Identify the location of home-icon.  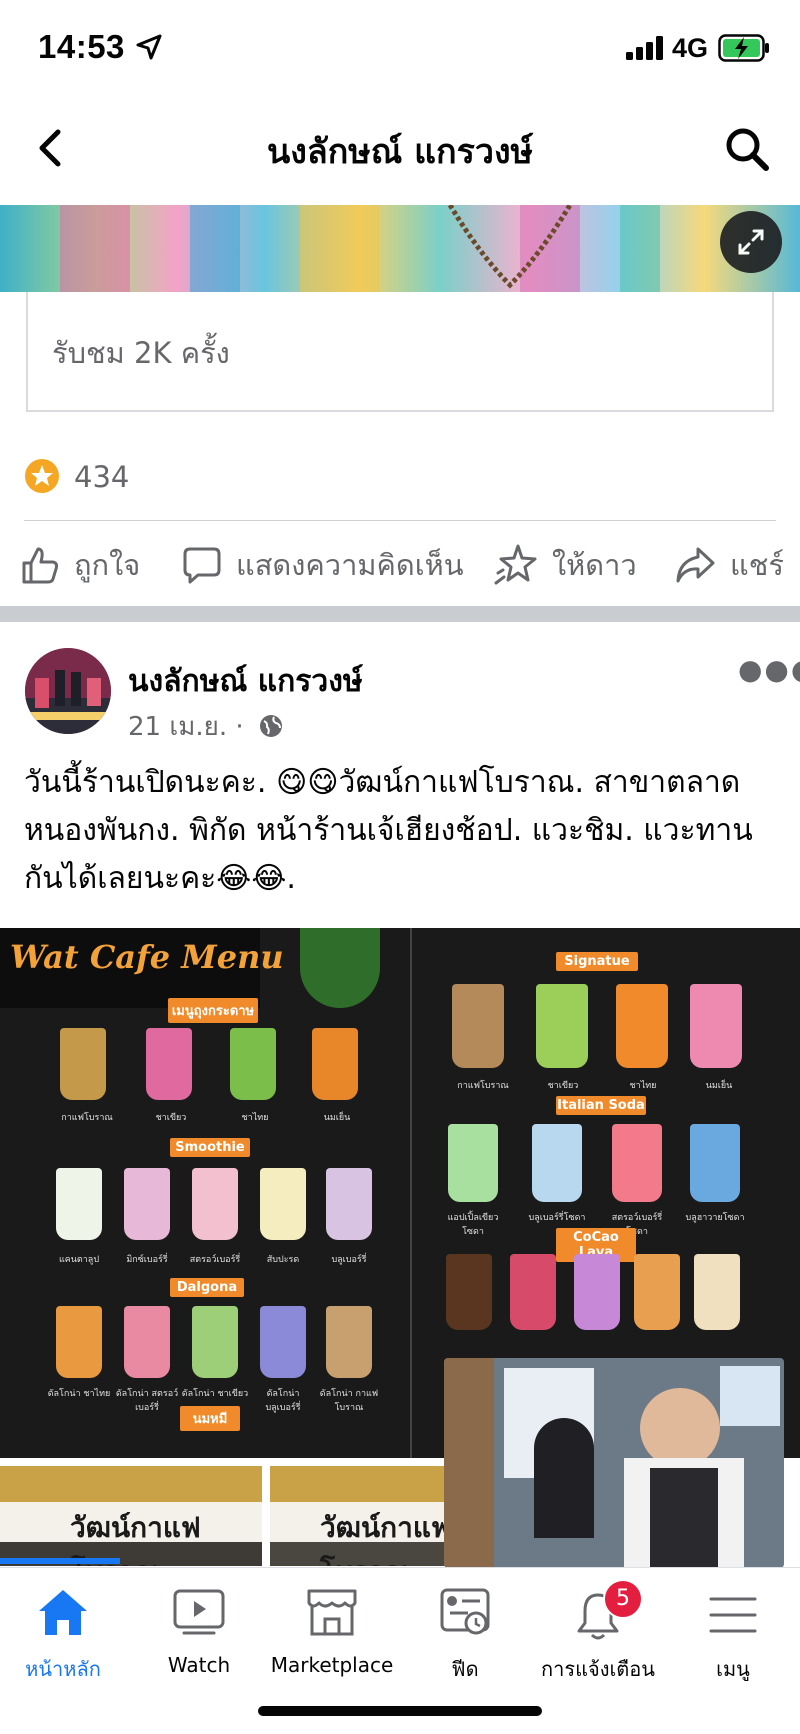
(63, 1612).